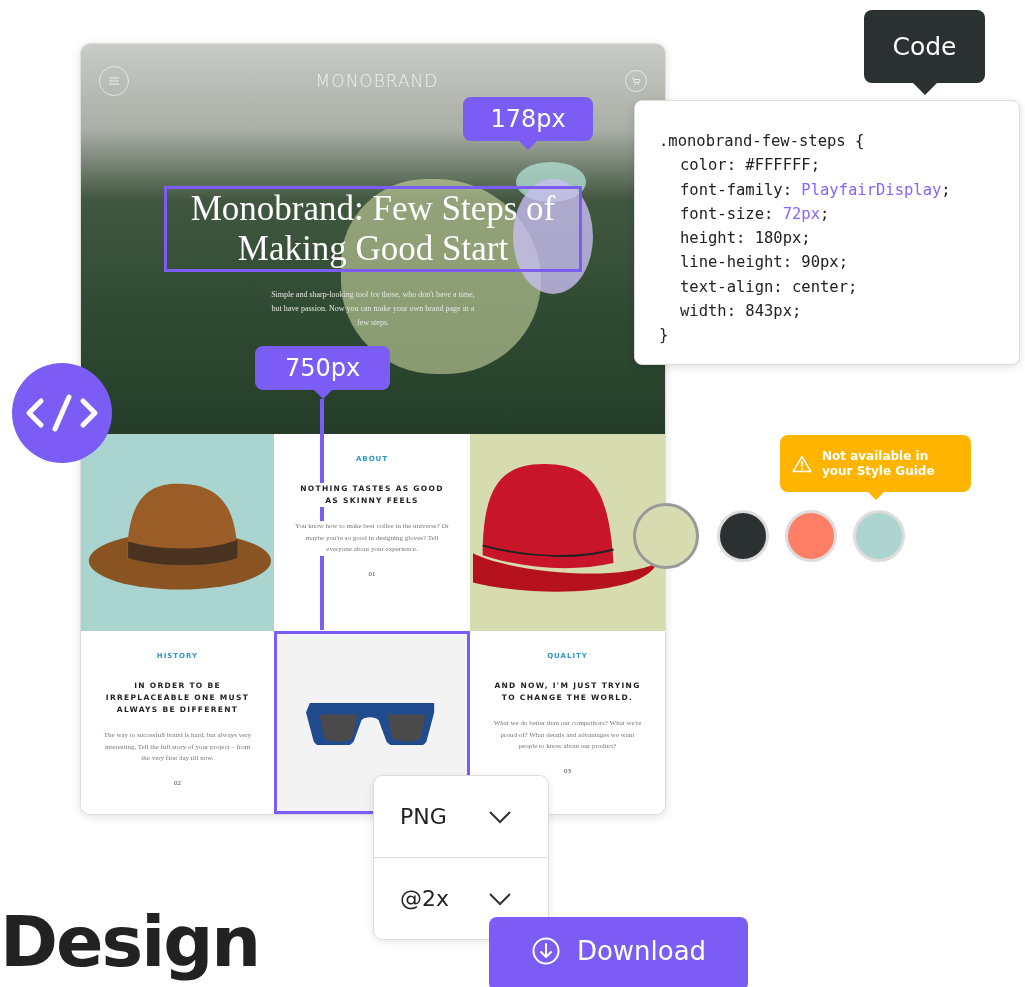  What do you see at coordinates (461, 898) in the screenshot?
I see `scale-dropdown: @2x` at bounding box center [461, 898].